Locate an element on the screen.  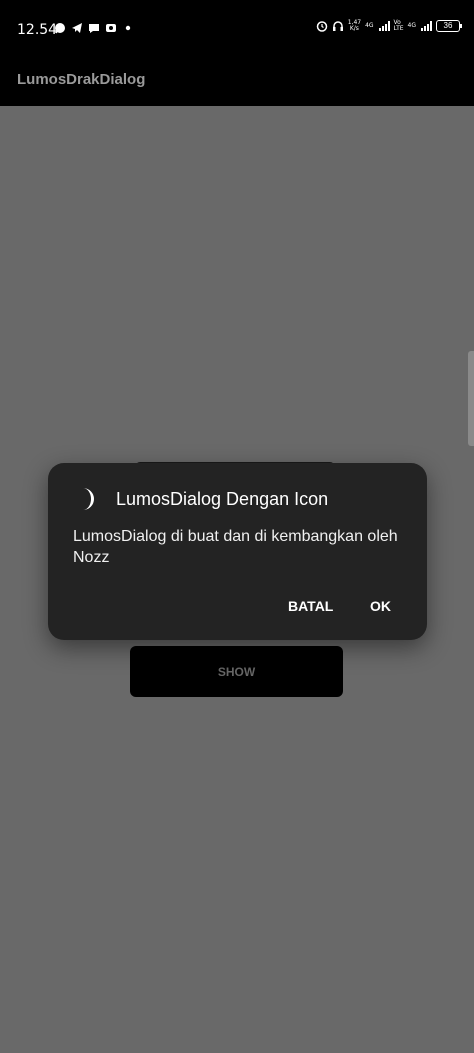
chat-bubble-icon is located at coordinates (94, 28).